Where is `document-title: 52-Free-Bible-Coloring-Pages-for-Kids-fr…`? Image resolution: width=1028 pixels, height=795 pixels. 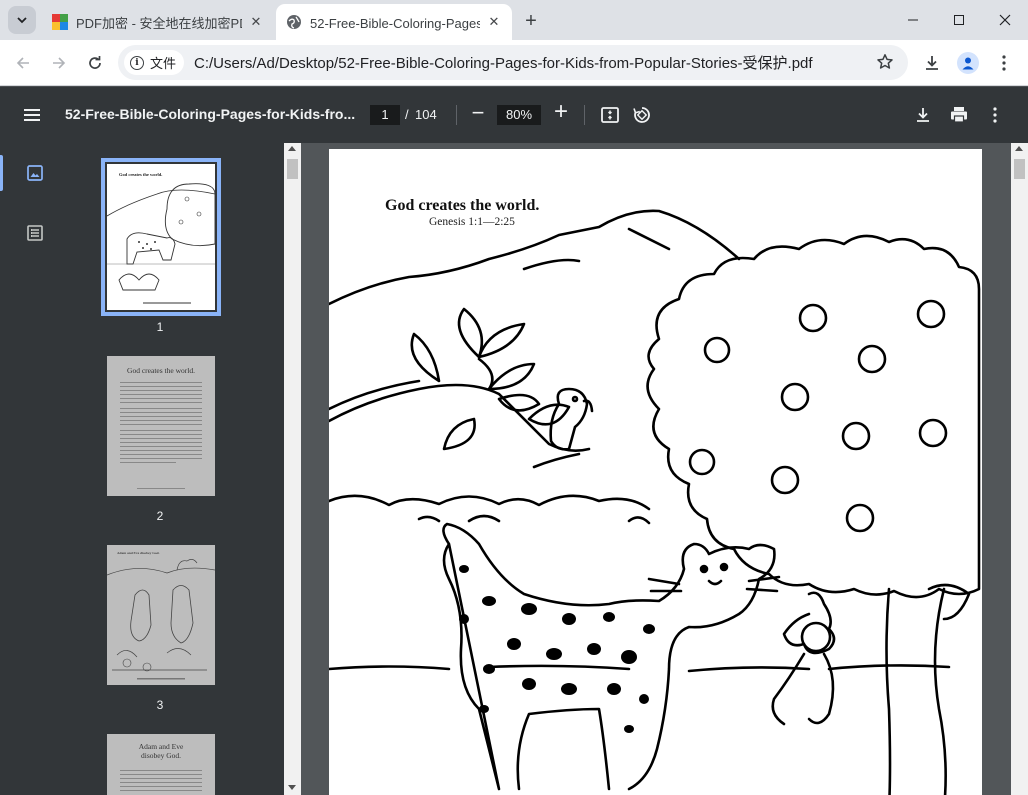 document-title: 52-Free-Bible-Coloring-Pages-for-Kids-fr… is located at coordinates (210, 114).